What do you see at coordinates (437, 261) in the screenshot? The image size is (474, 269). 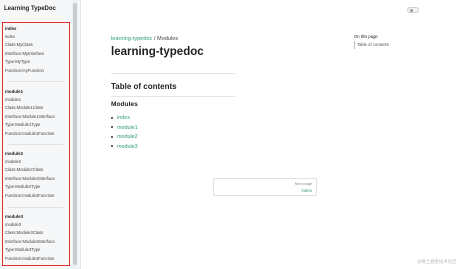 I see `watermark: @稀土掘金技术社区` at bounding box center [437, 261].